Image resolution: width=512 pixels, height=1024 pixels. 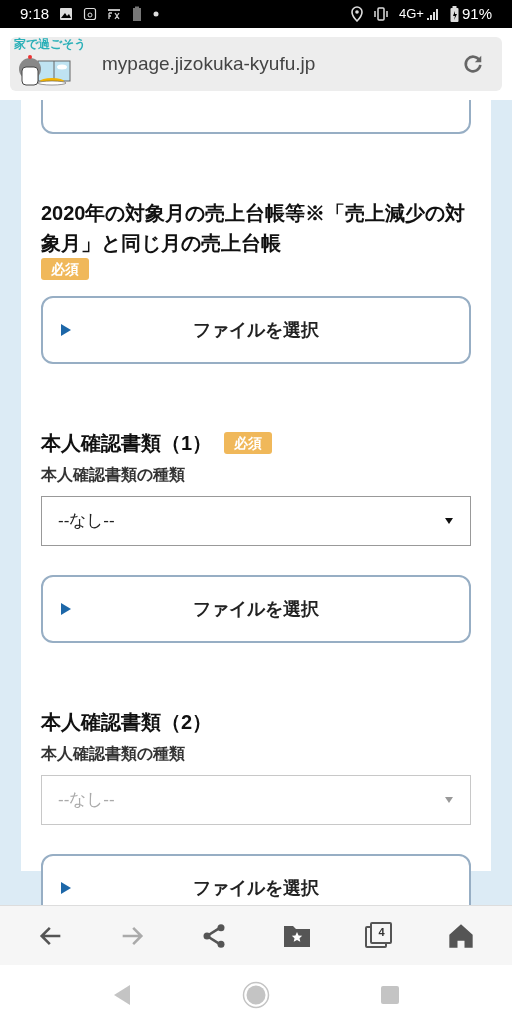 What do you see at coordinates (454, 14) in the screenshot?
I see `battery-icon` at bounding box center [454, 14].